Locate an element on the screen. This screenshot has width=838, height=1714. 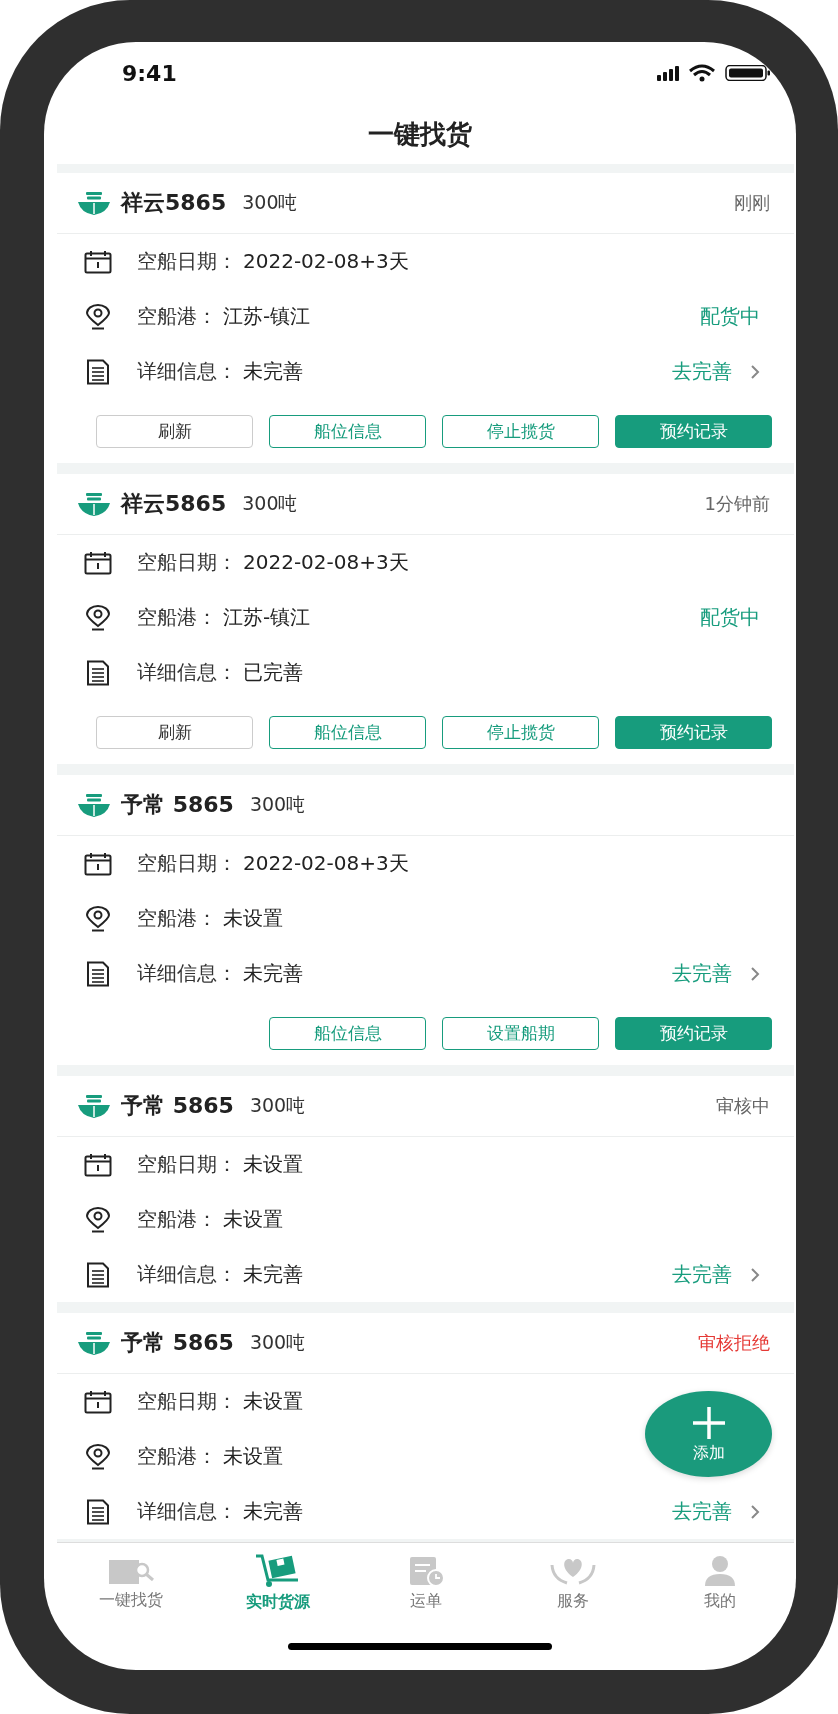
details-value: 已完善 is located at coordinates (273, 672).